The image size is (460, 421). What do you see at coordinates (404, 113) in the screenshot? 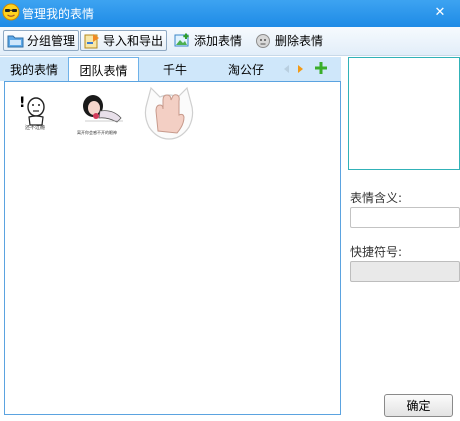
I see `emoji-preview-box` at bounding box center [404, 113].